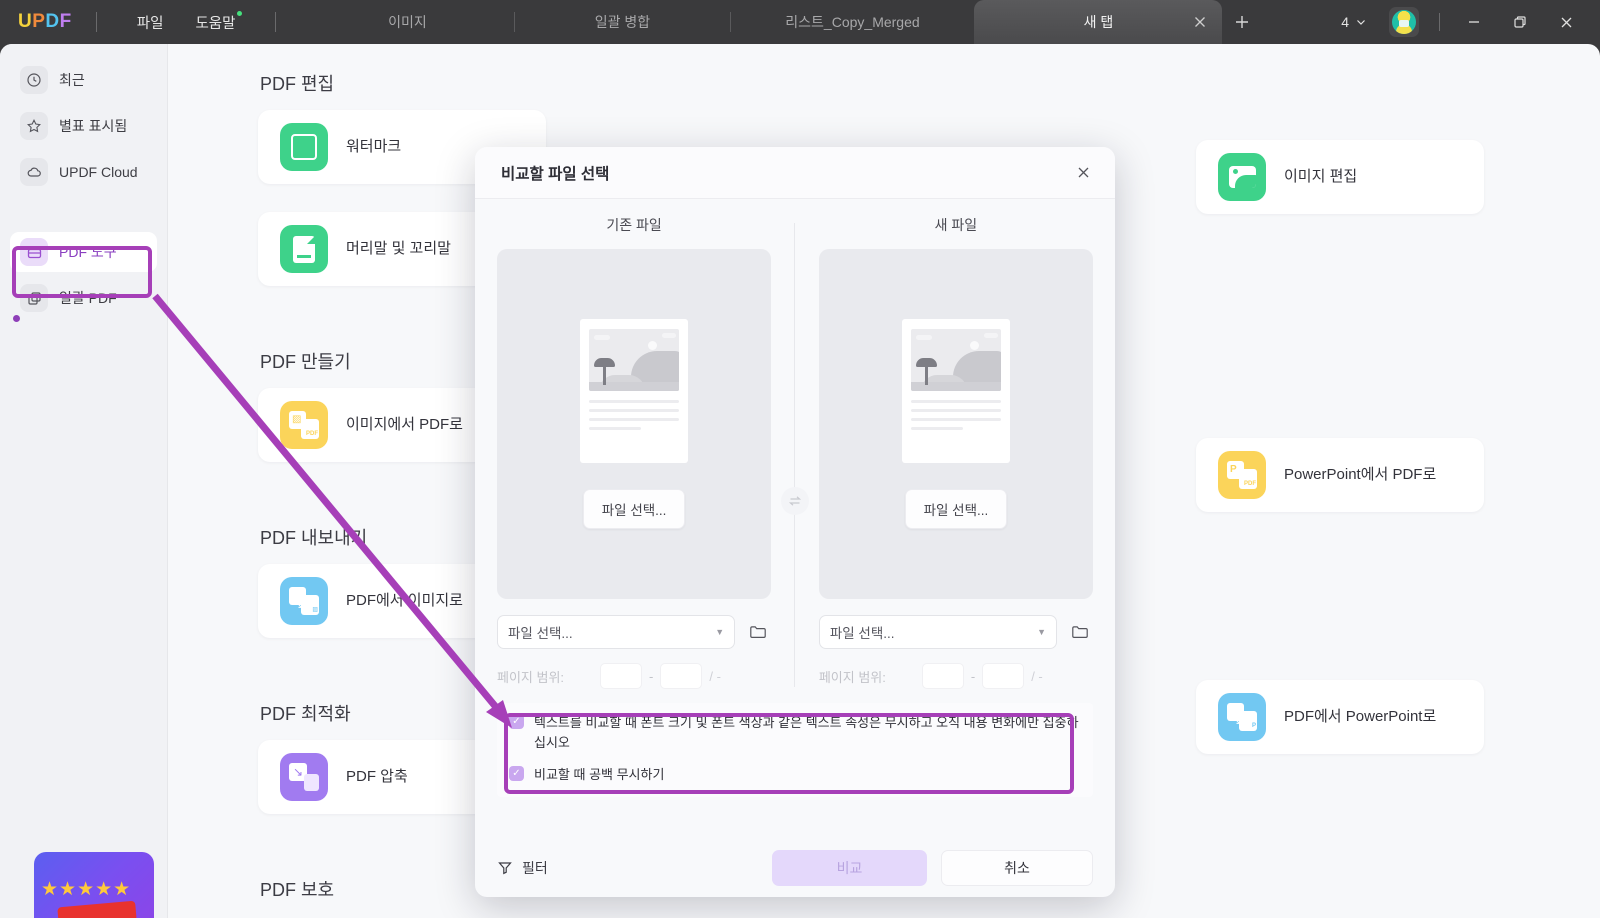  I want to click on window-count-value: 4, so click(1345, 22).